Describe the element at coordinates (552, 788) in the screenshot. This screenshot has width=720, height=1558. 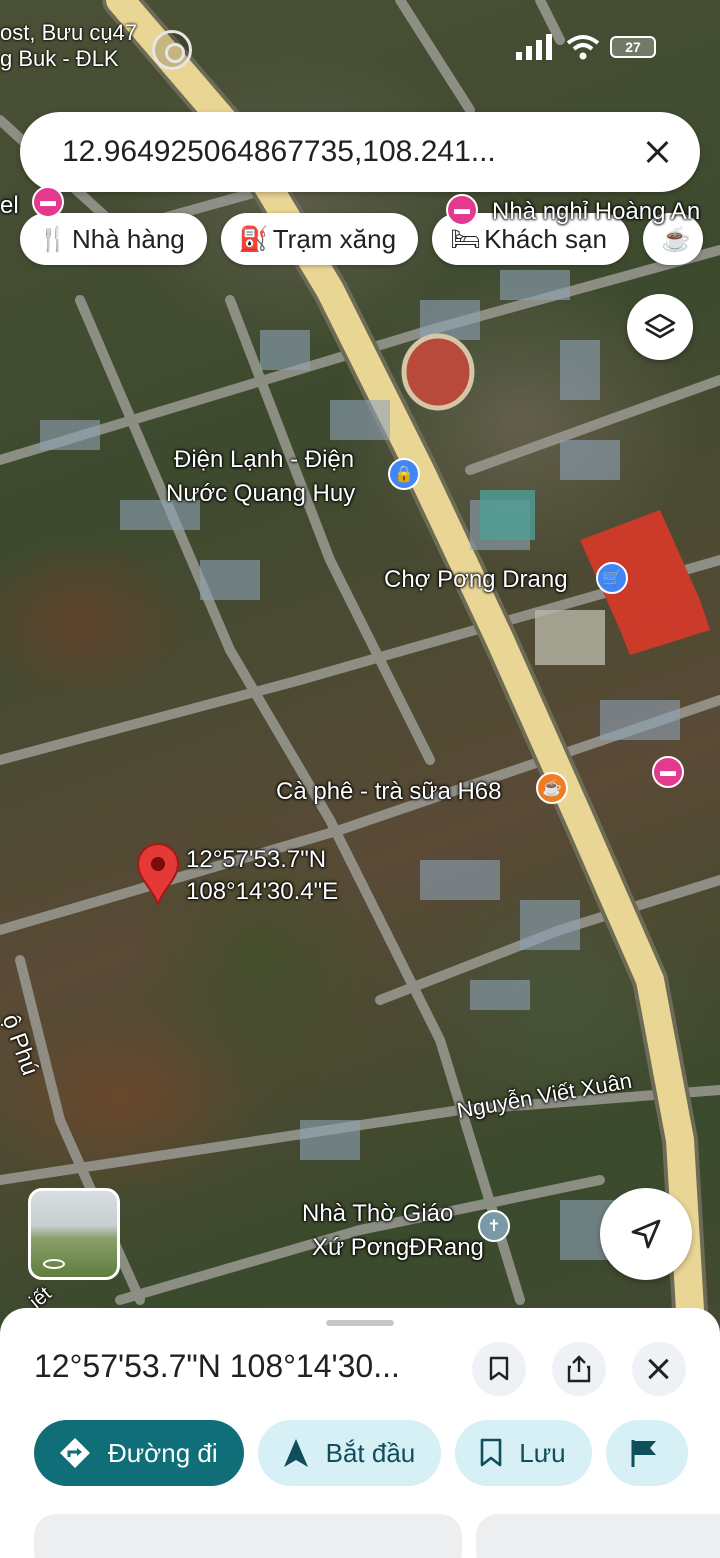
I see `cafe-poi-icon: ☕` at that location.